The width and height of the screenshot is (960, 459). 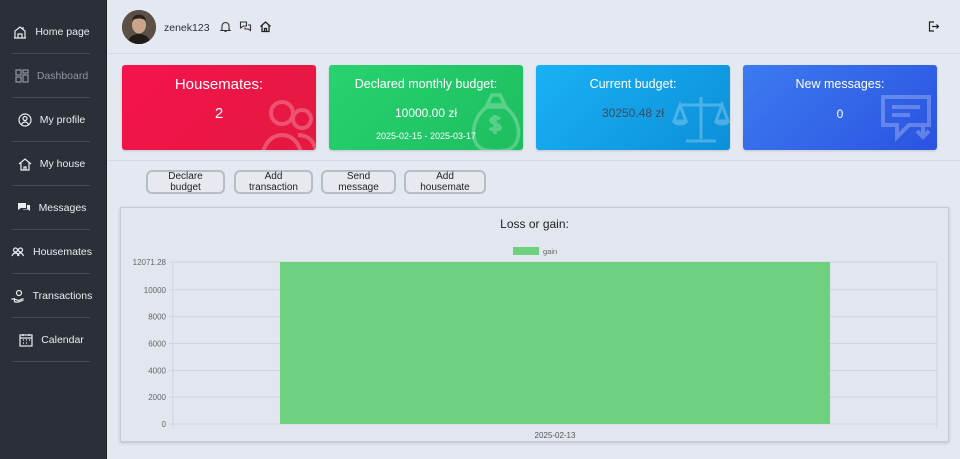 What do you see at coordinates (555, 435) in the screenshot?
I see `x-tick-label: 2025-02-13` at bounding box center [555, 435].